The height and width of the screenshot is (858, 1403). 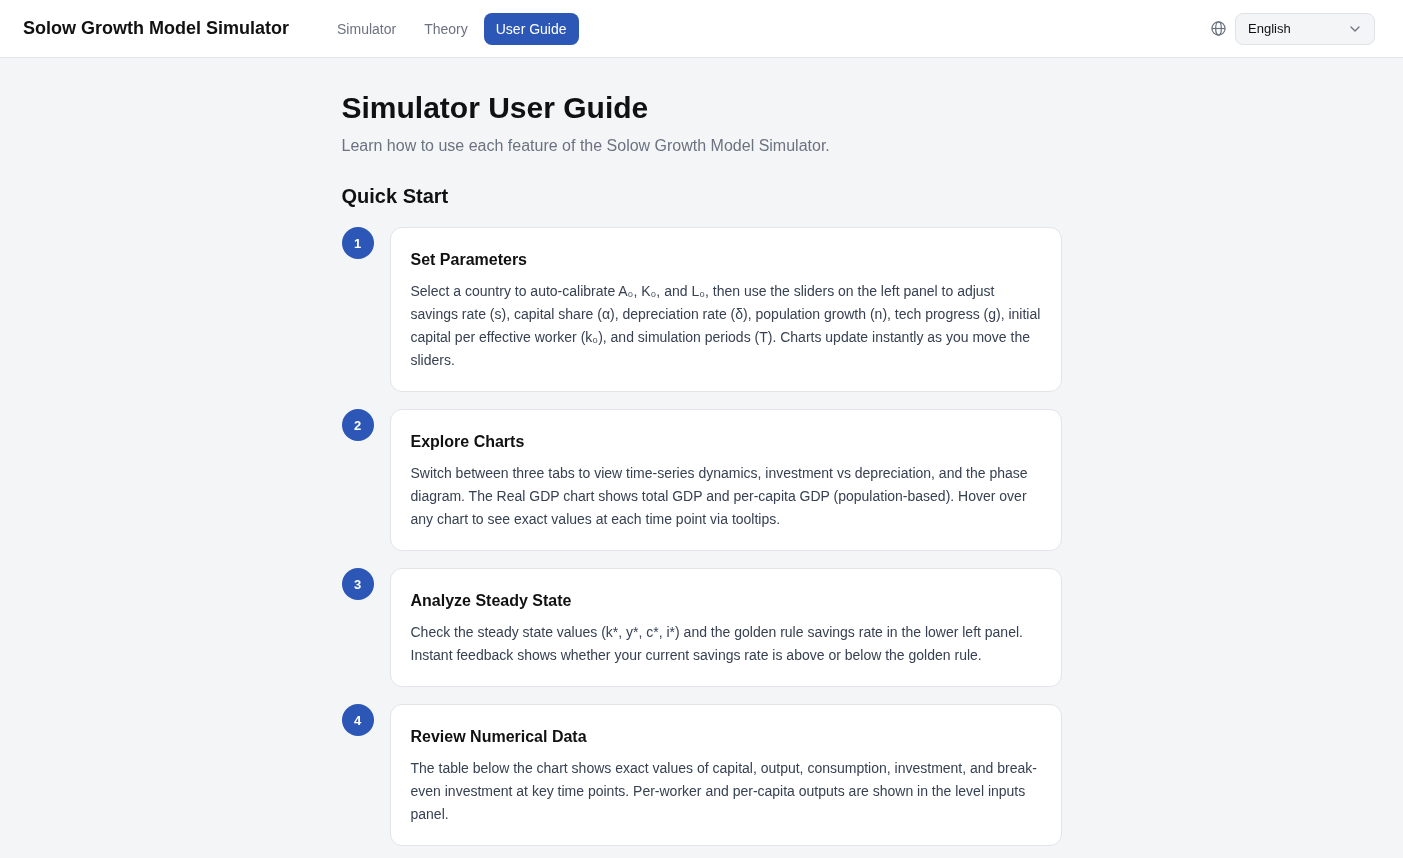 I want to click on step-title: Explore Charts, so click(x=468, y=442).